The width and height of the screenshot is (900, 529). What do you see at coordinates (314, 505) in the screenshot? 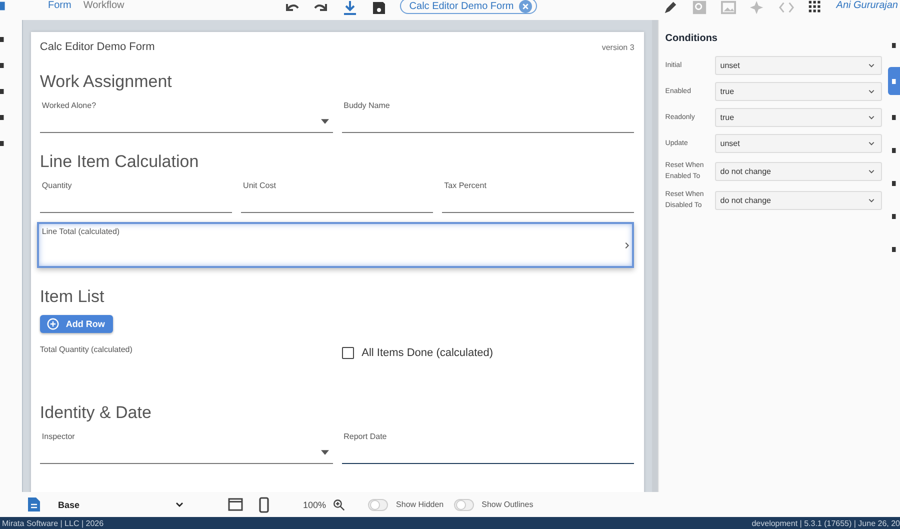
I see `zoom-level: 100%` at bounding box center [314, 505].